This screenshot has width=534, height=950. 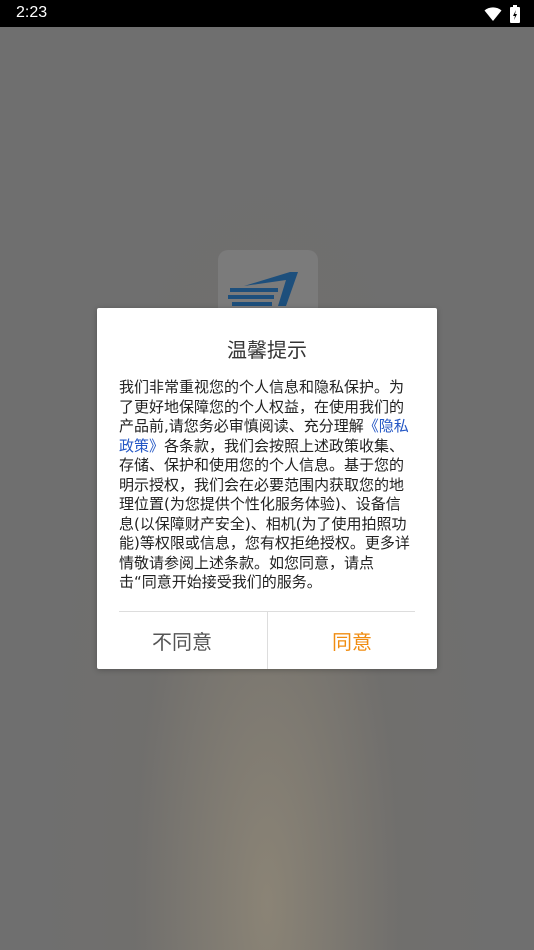 What do you see at coordinates (515, 14) in the screenshot?
I see `battery-icon` at bounding box center [515, 14].